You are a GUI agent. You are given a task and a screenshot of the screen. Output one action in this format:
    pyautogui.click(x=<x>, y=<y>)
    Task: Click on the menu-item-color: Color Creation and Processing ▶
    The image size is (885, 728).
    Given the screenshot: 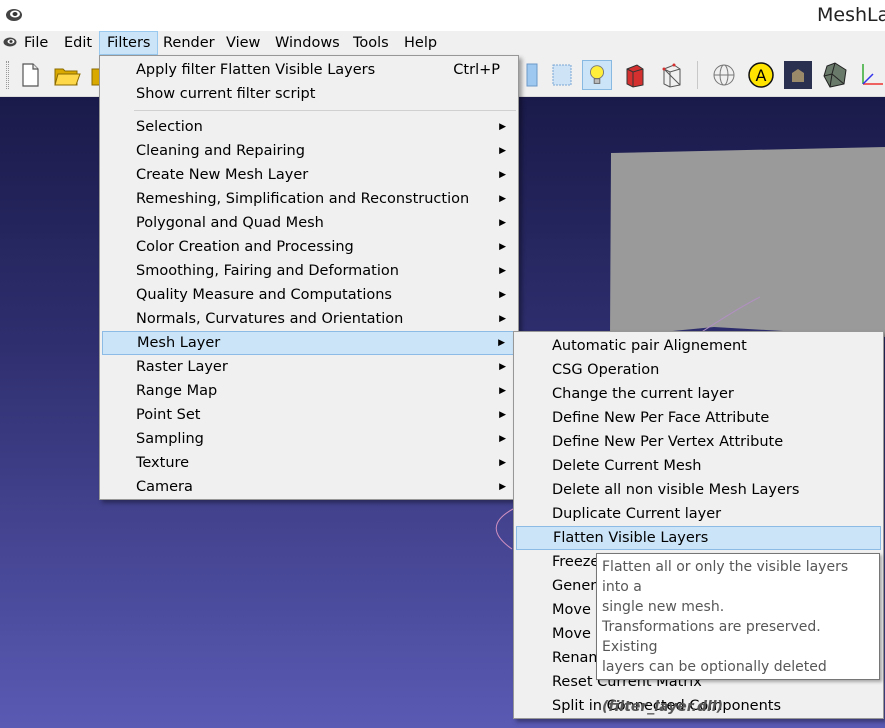 What is the action you would take?
    pyautogui.click(x=309, y=247)
    